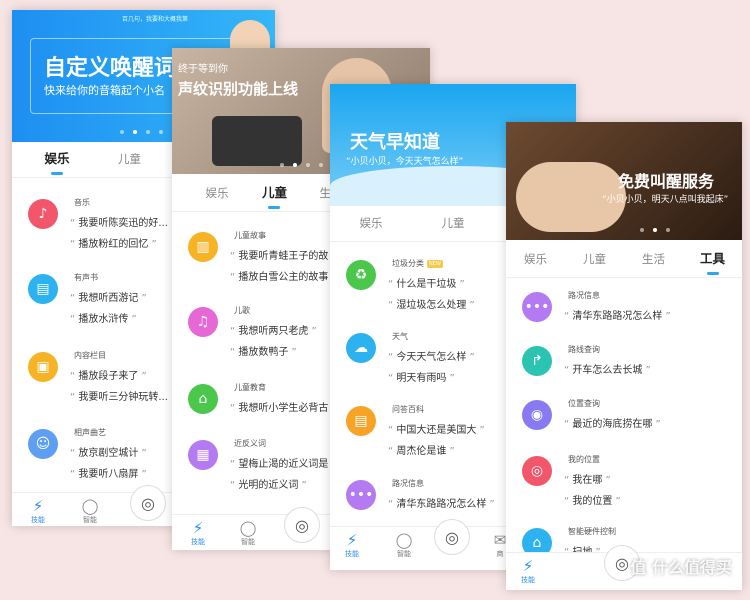 This screenshot has height=600, width=750. I want to click on example-query: 中国大还是美国大, so click(436, 428).